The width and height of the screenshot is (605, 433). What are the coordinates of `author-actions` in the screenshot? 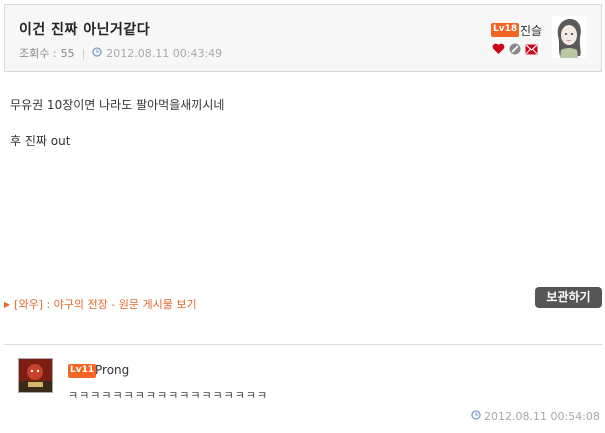 It's located at (515, 49).